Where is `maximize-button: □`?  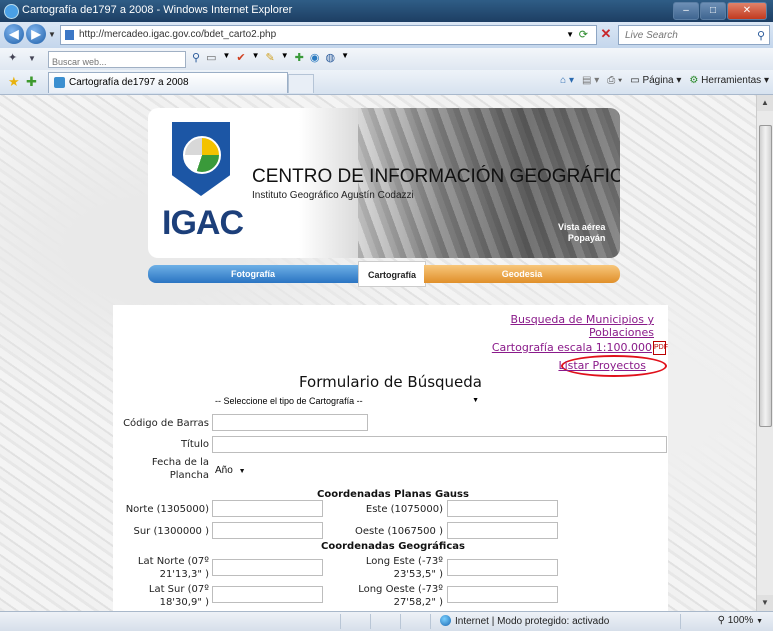 maximize-button: □ is located at coordinates (713, 11).